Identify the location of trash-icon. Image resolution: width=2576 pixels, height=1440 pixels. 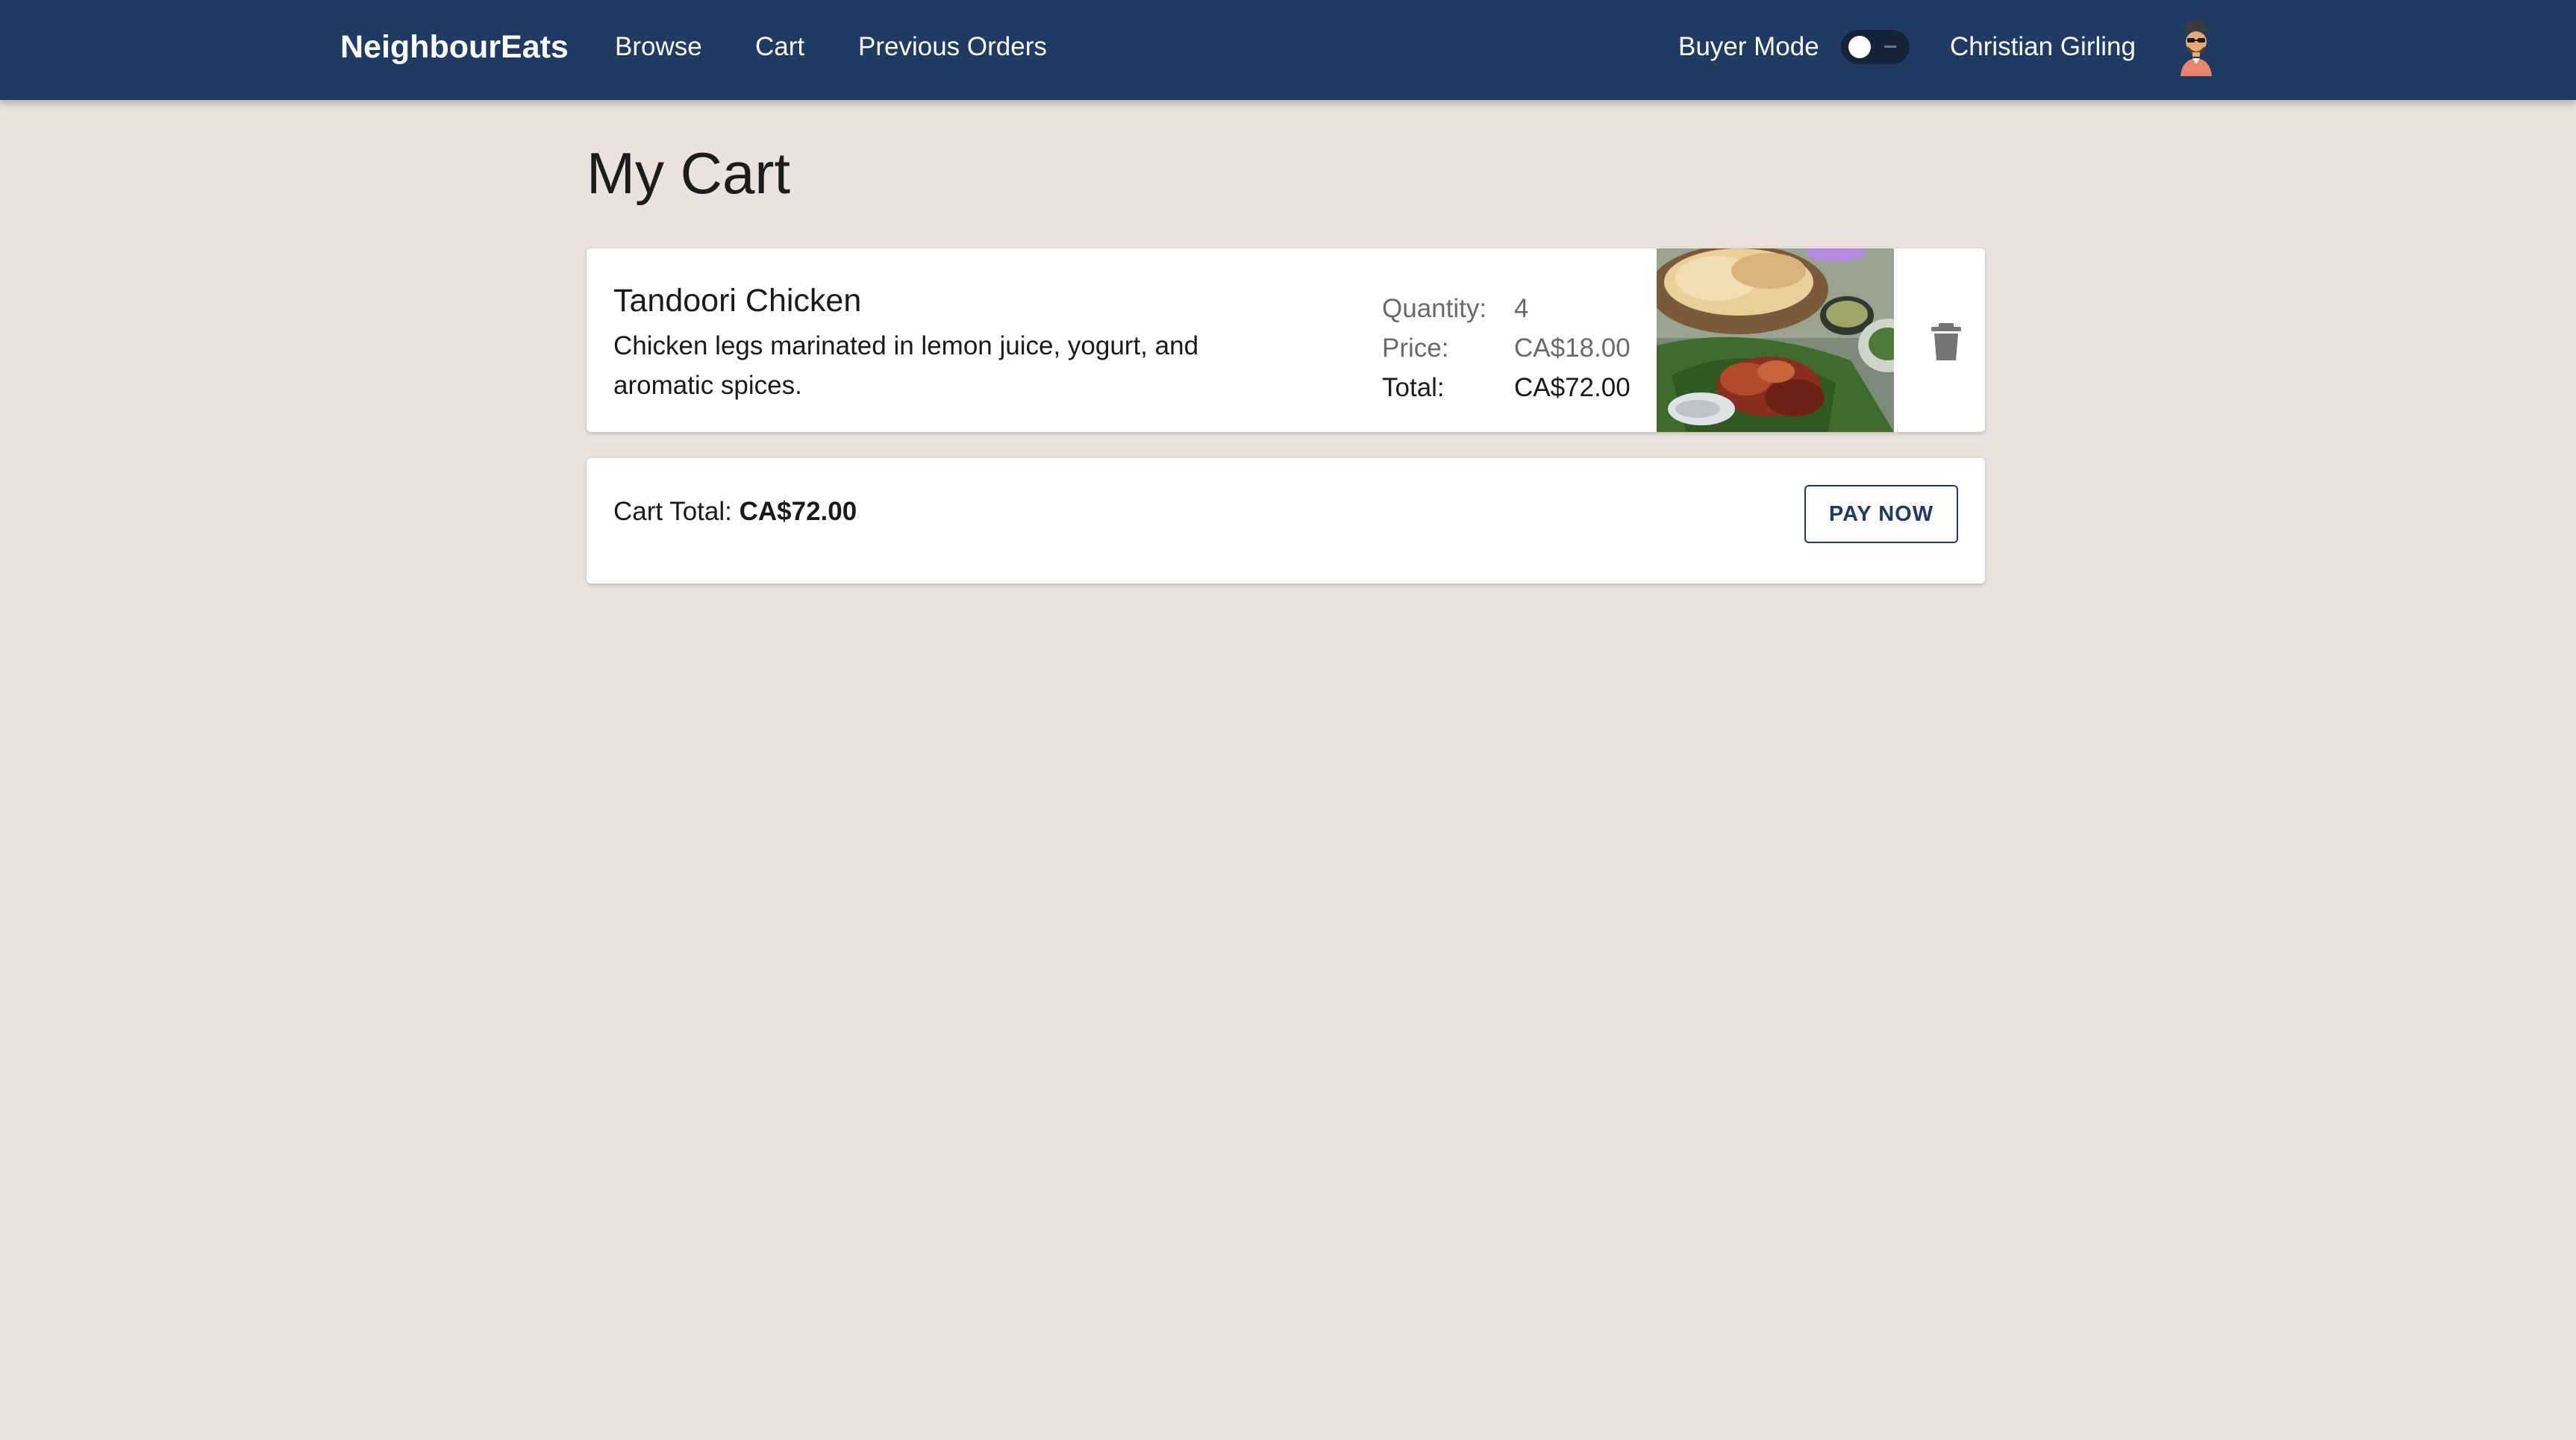
(1946, 341).